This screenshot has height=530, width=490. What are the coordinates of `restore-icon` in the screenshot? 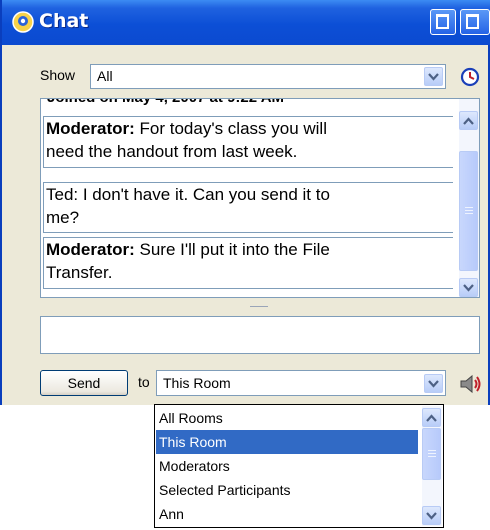 It's located at (442, 21).